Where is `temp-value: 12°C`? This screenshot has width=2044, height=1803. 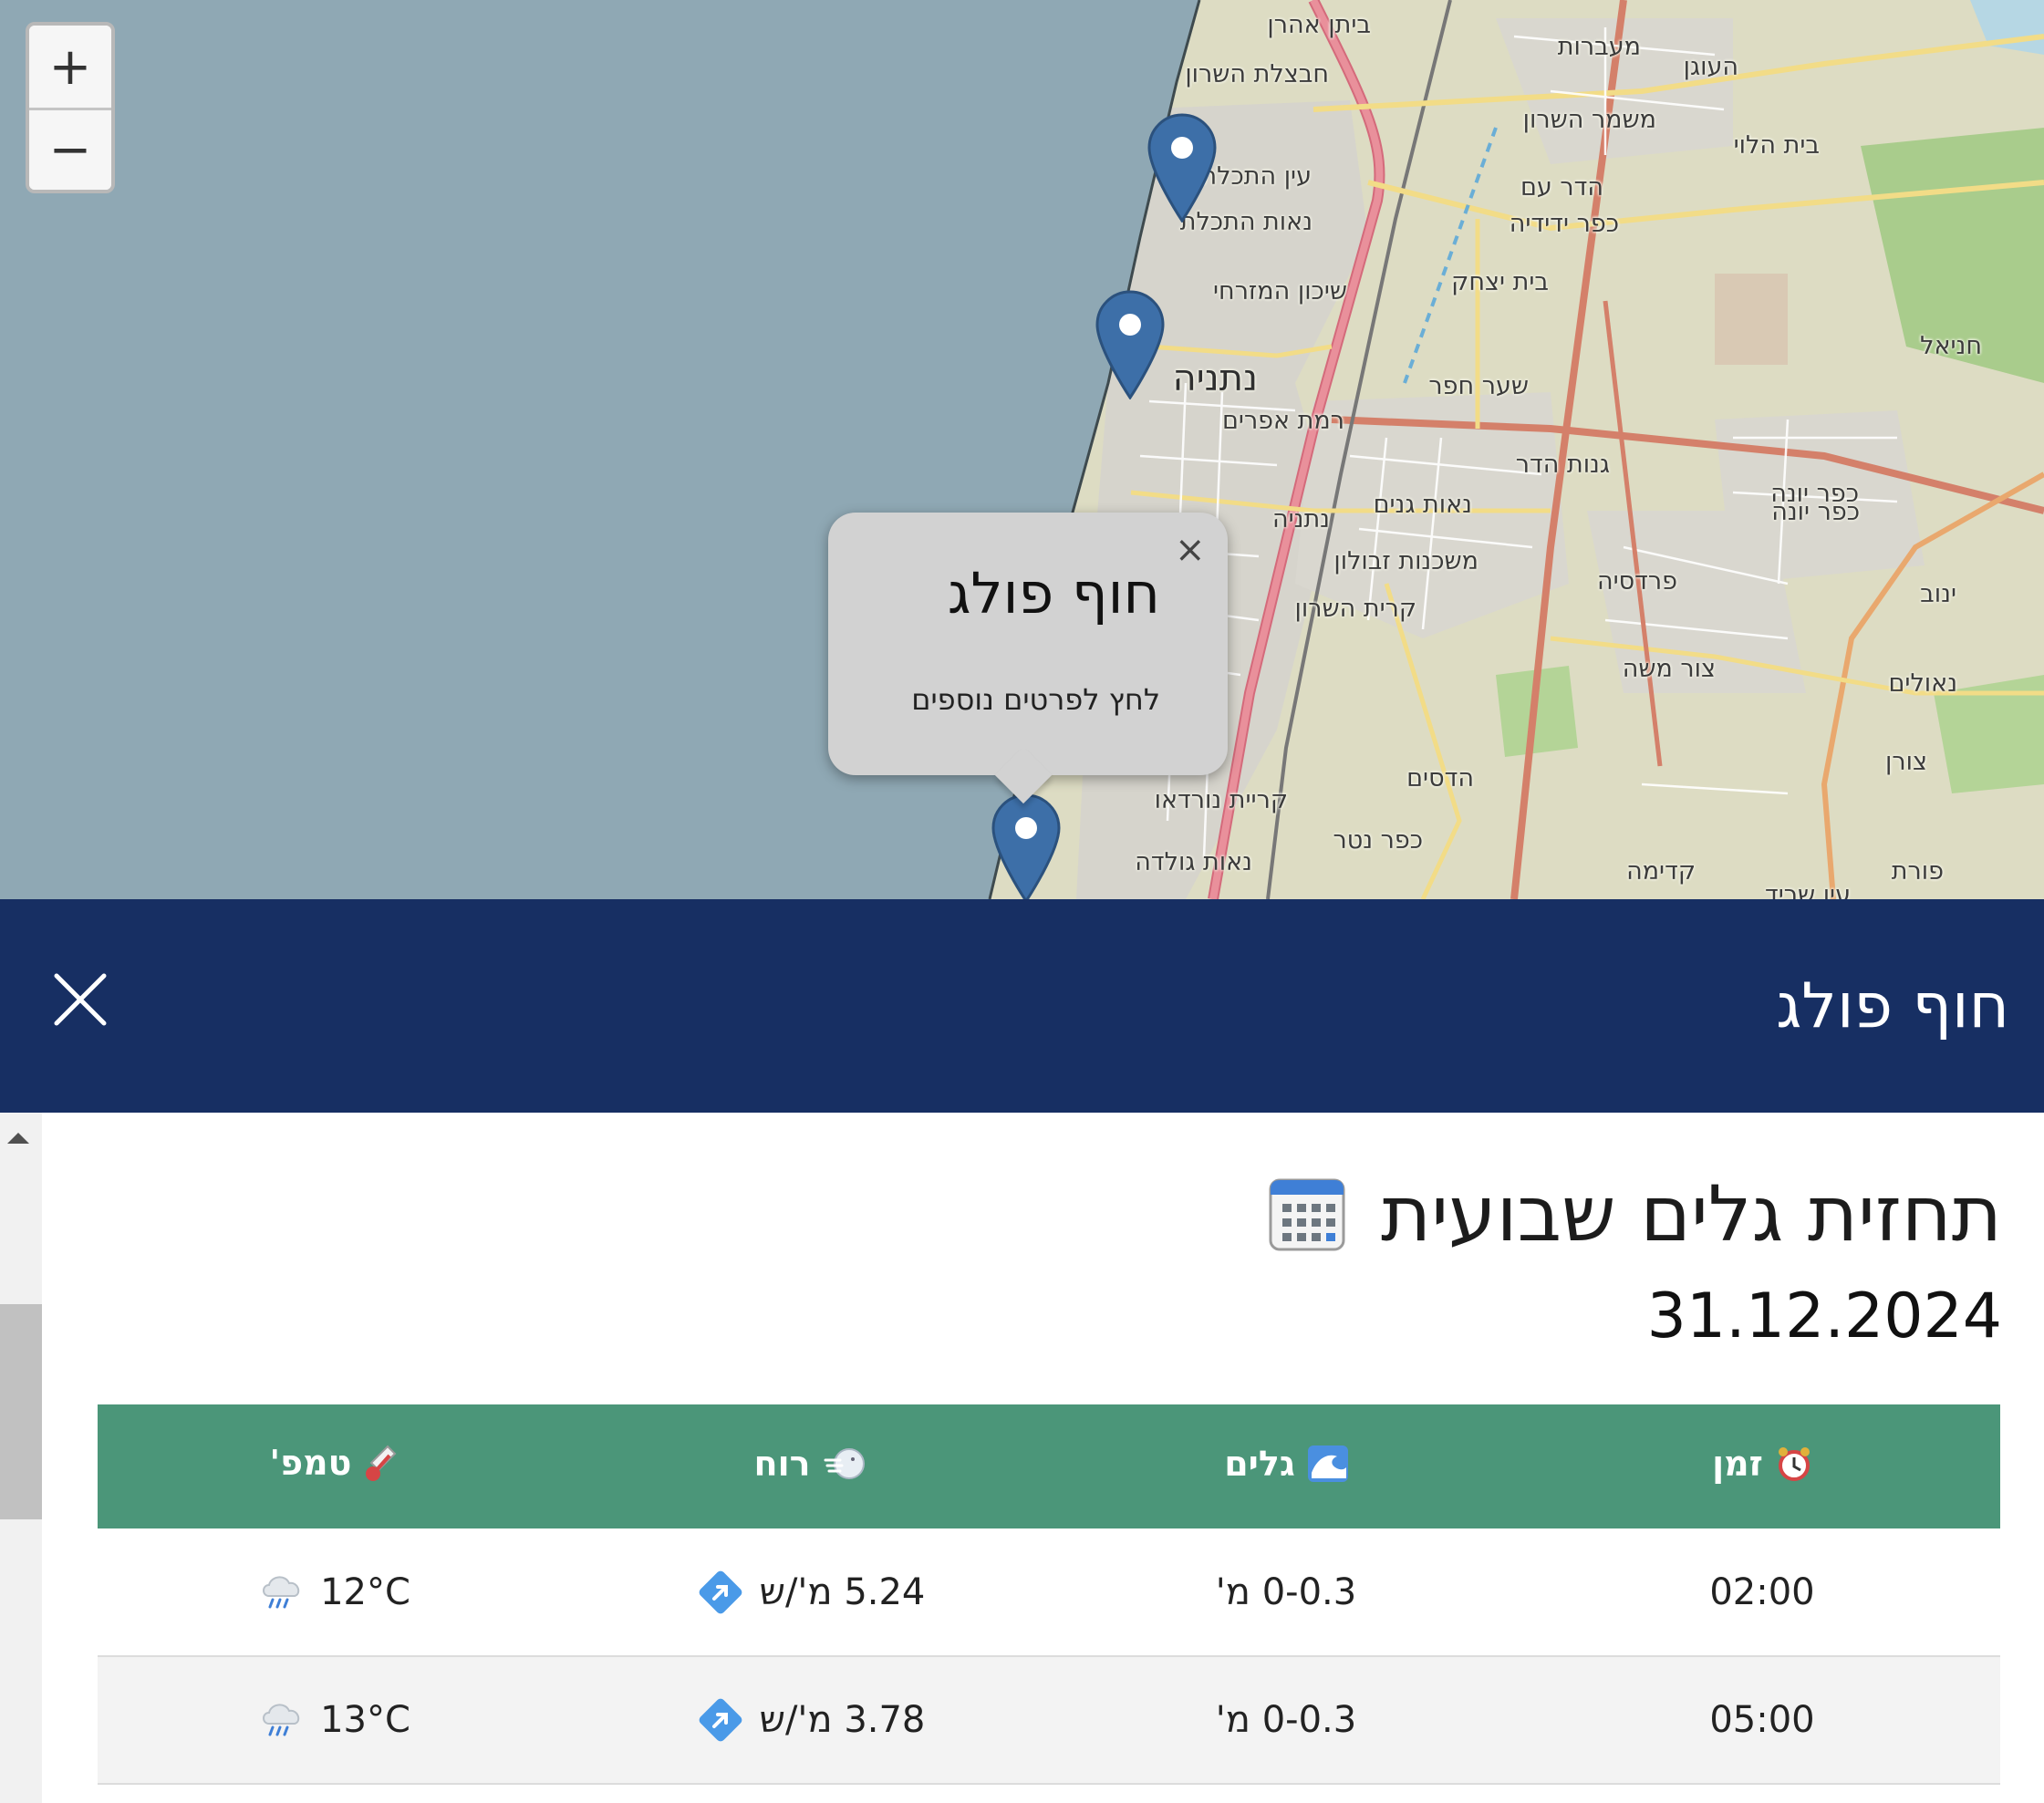 temp-value: 12°C is located at coordinates (365, 1591).